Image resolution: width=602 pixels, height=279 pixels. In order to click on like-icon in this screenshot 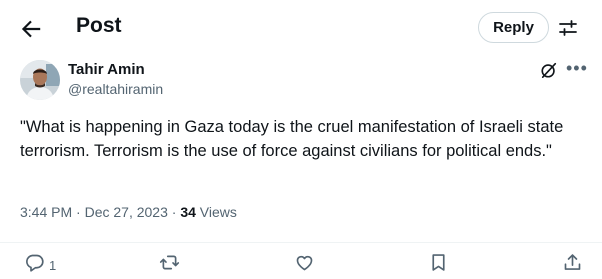, I will do `click(304, 265)`.